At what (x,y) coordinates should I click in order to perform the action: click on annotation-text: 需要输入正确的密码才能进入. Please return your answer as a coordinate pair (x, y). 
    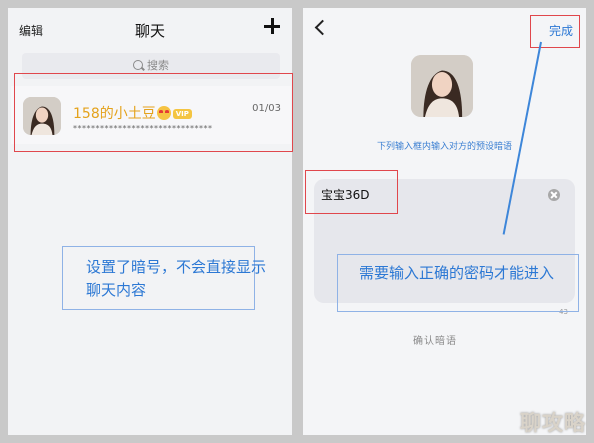
    Looking at the image, I should click on (457, 273).